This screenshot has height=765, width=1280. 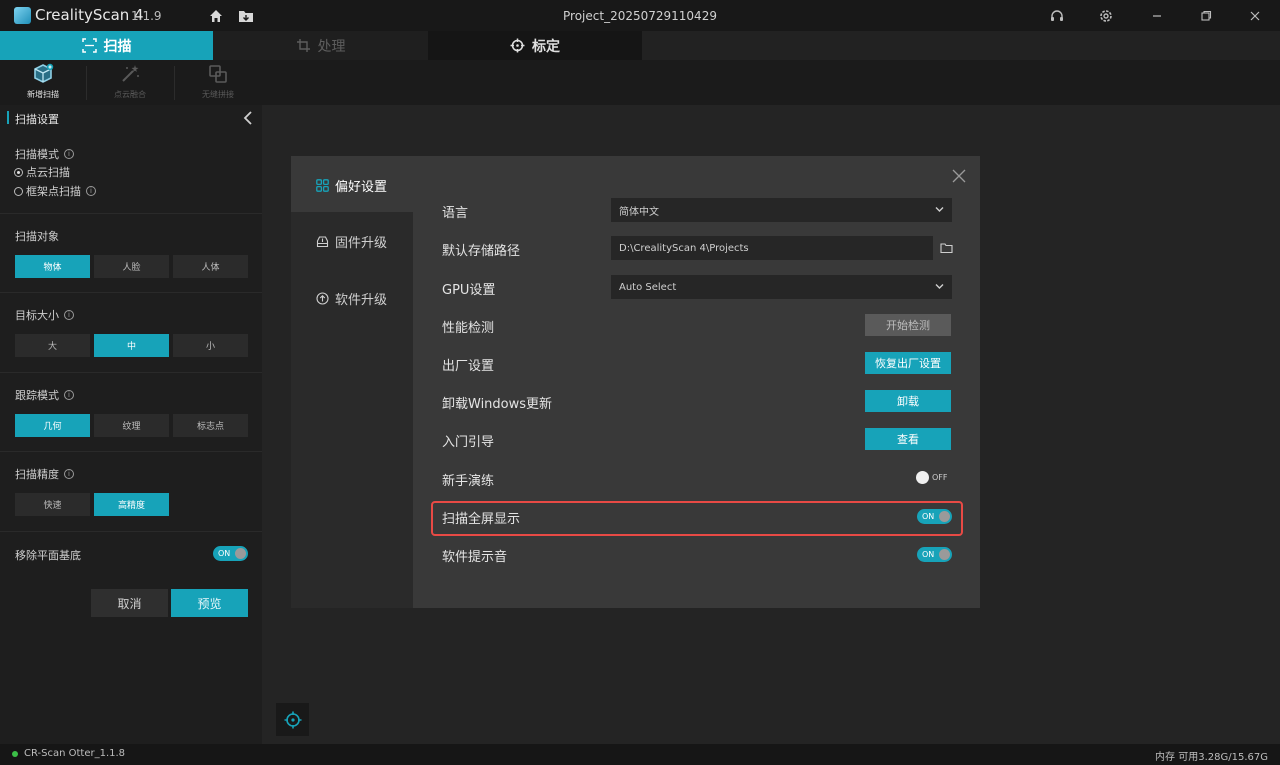 I want to click on sidebar-item-software-upgrade: 软件升级, so click(x=351, y=298).